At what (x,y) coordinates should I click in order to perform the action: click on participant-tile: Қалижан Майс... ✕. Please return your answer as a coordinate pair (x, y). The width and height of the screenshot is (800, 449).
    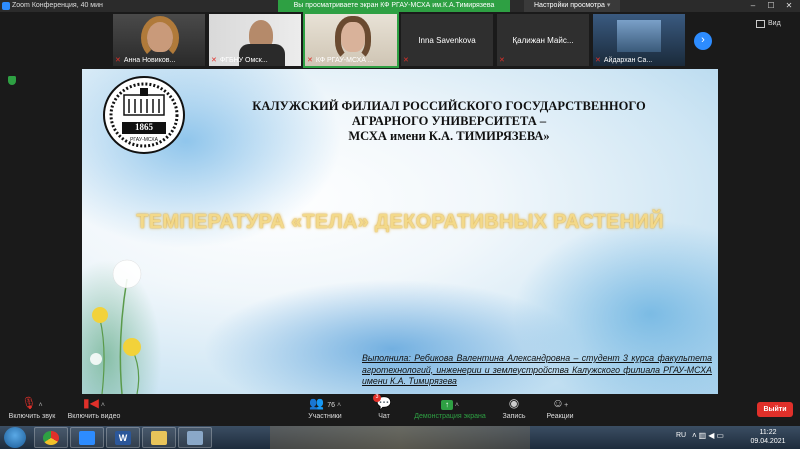
    Looking at the image, I should click on (543, 40).